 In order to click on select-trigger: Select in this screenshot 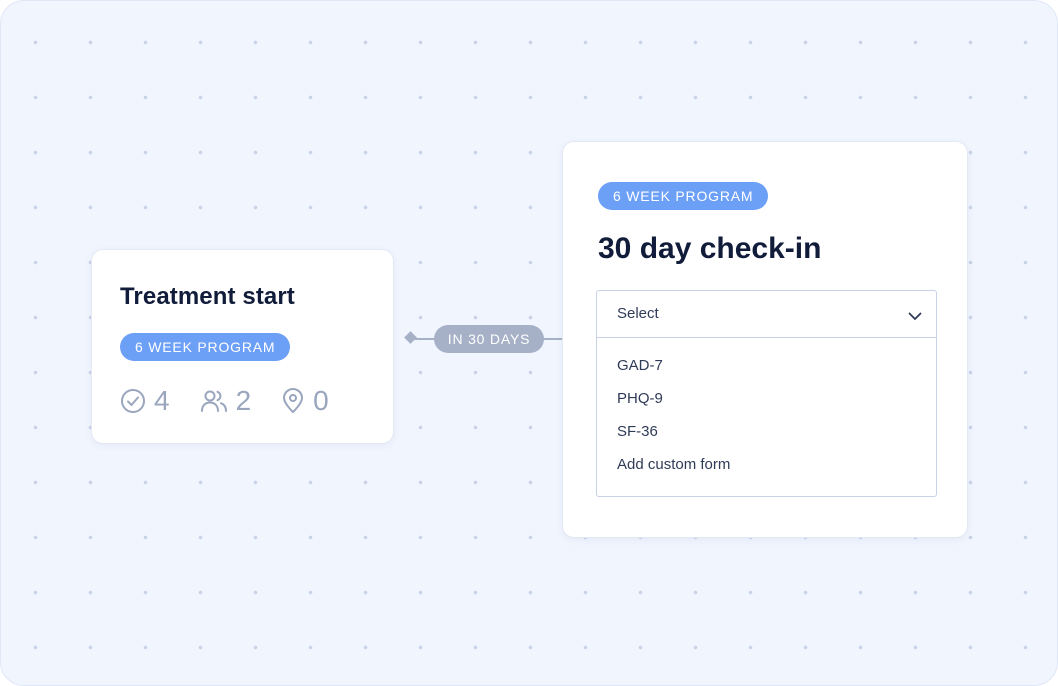, I will do `click(766, 314)`.